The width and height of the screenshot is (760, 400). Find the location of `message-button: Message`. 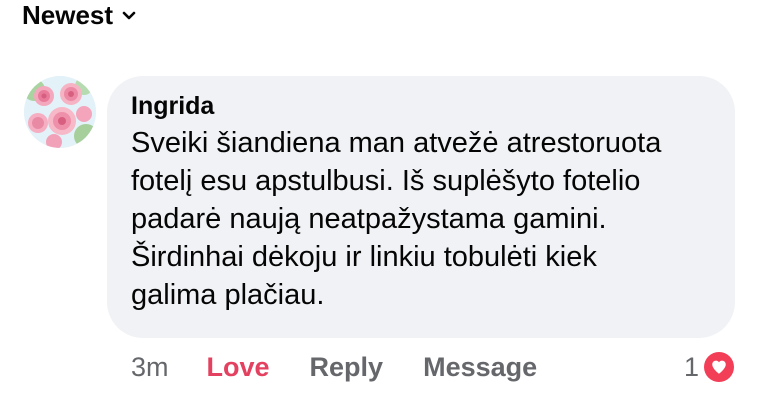

message-button: Message is located at coordinates (480, 367).